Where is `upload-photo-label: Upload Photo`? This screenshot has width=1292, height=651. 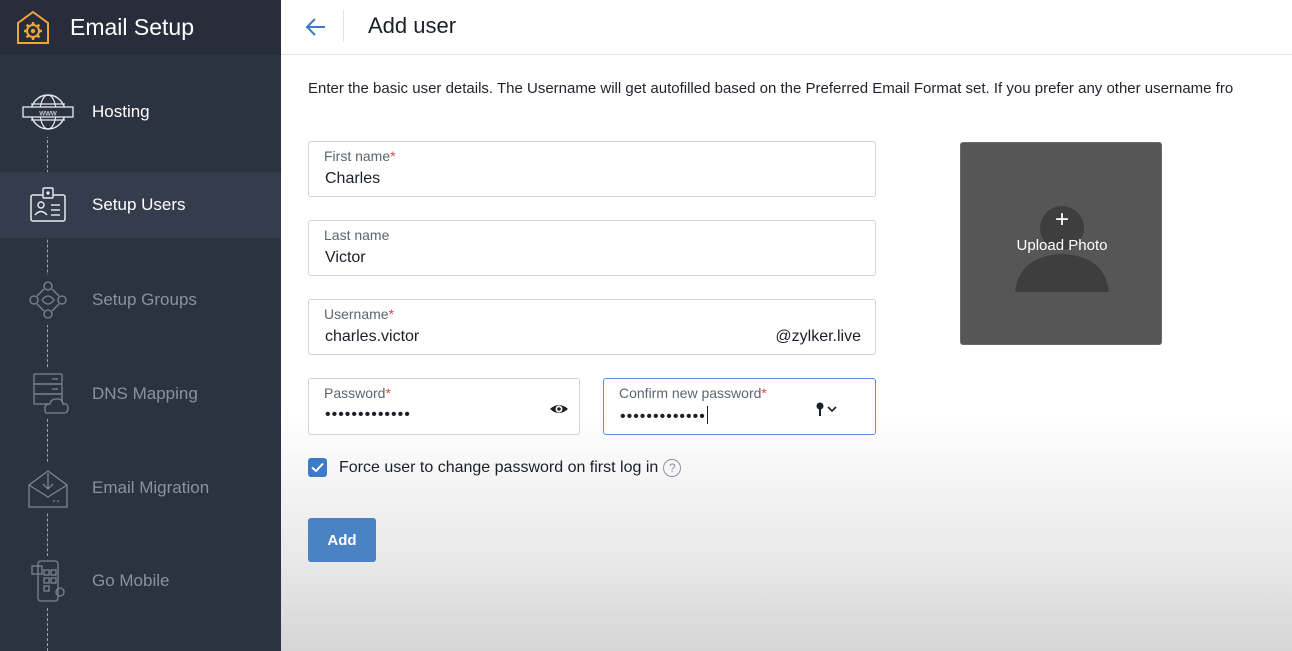 upload-photo-label: Upload Photo is located at coordinates (1062, 245).